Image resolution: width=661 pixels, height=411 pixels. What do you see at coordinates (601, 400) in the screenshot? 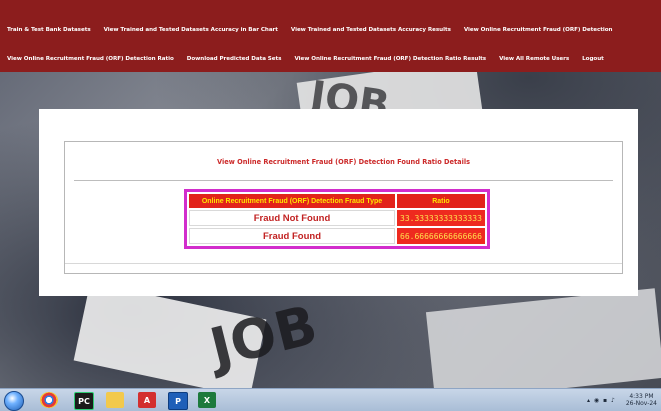
I see `tray-icons: ▴ ◉ ▪ ♪` at bounding box center [601, 400].